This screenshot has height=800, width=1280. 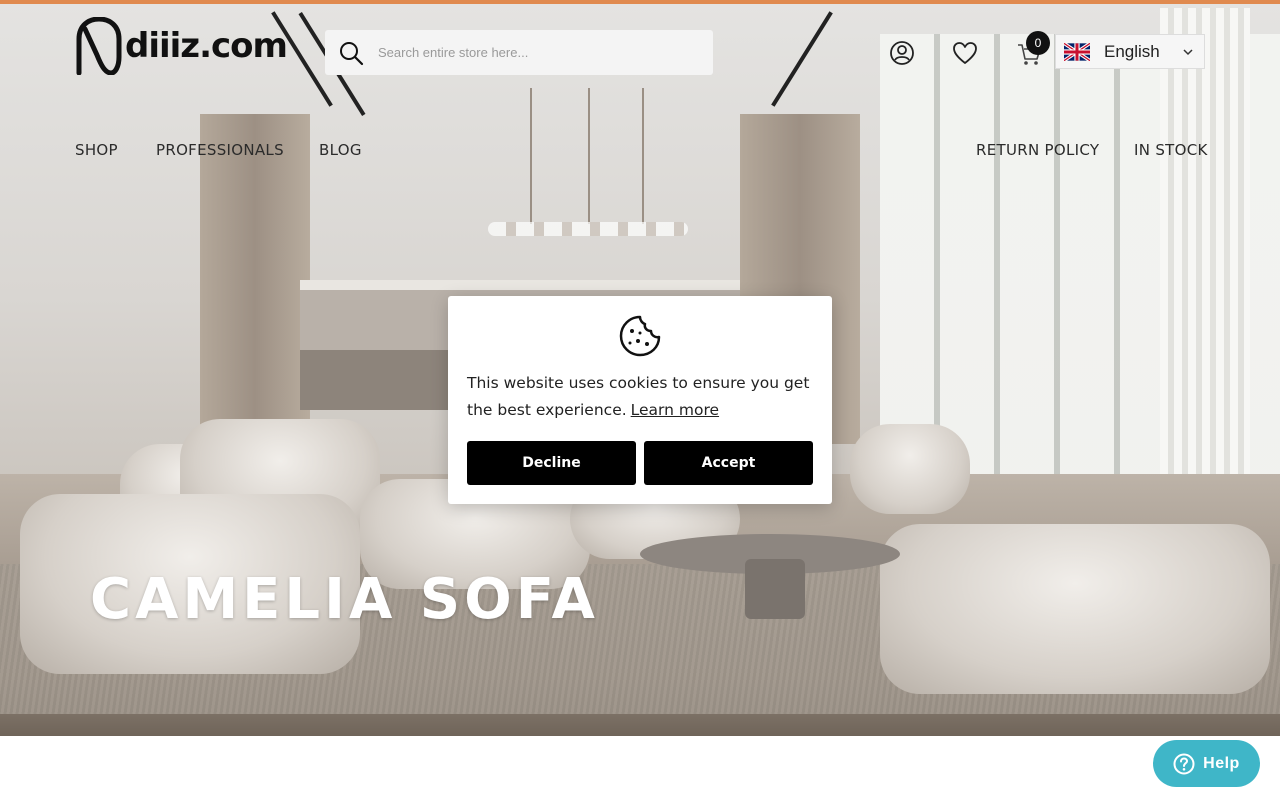 I want to click on nav-in-stock: IN STOCK, so click(x=1171, y=150).